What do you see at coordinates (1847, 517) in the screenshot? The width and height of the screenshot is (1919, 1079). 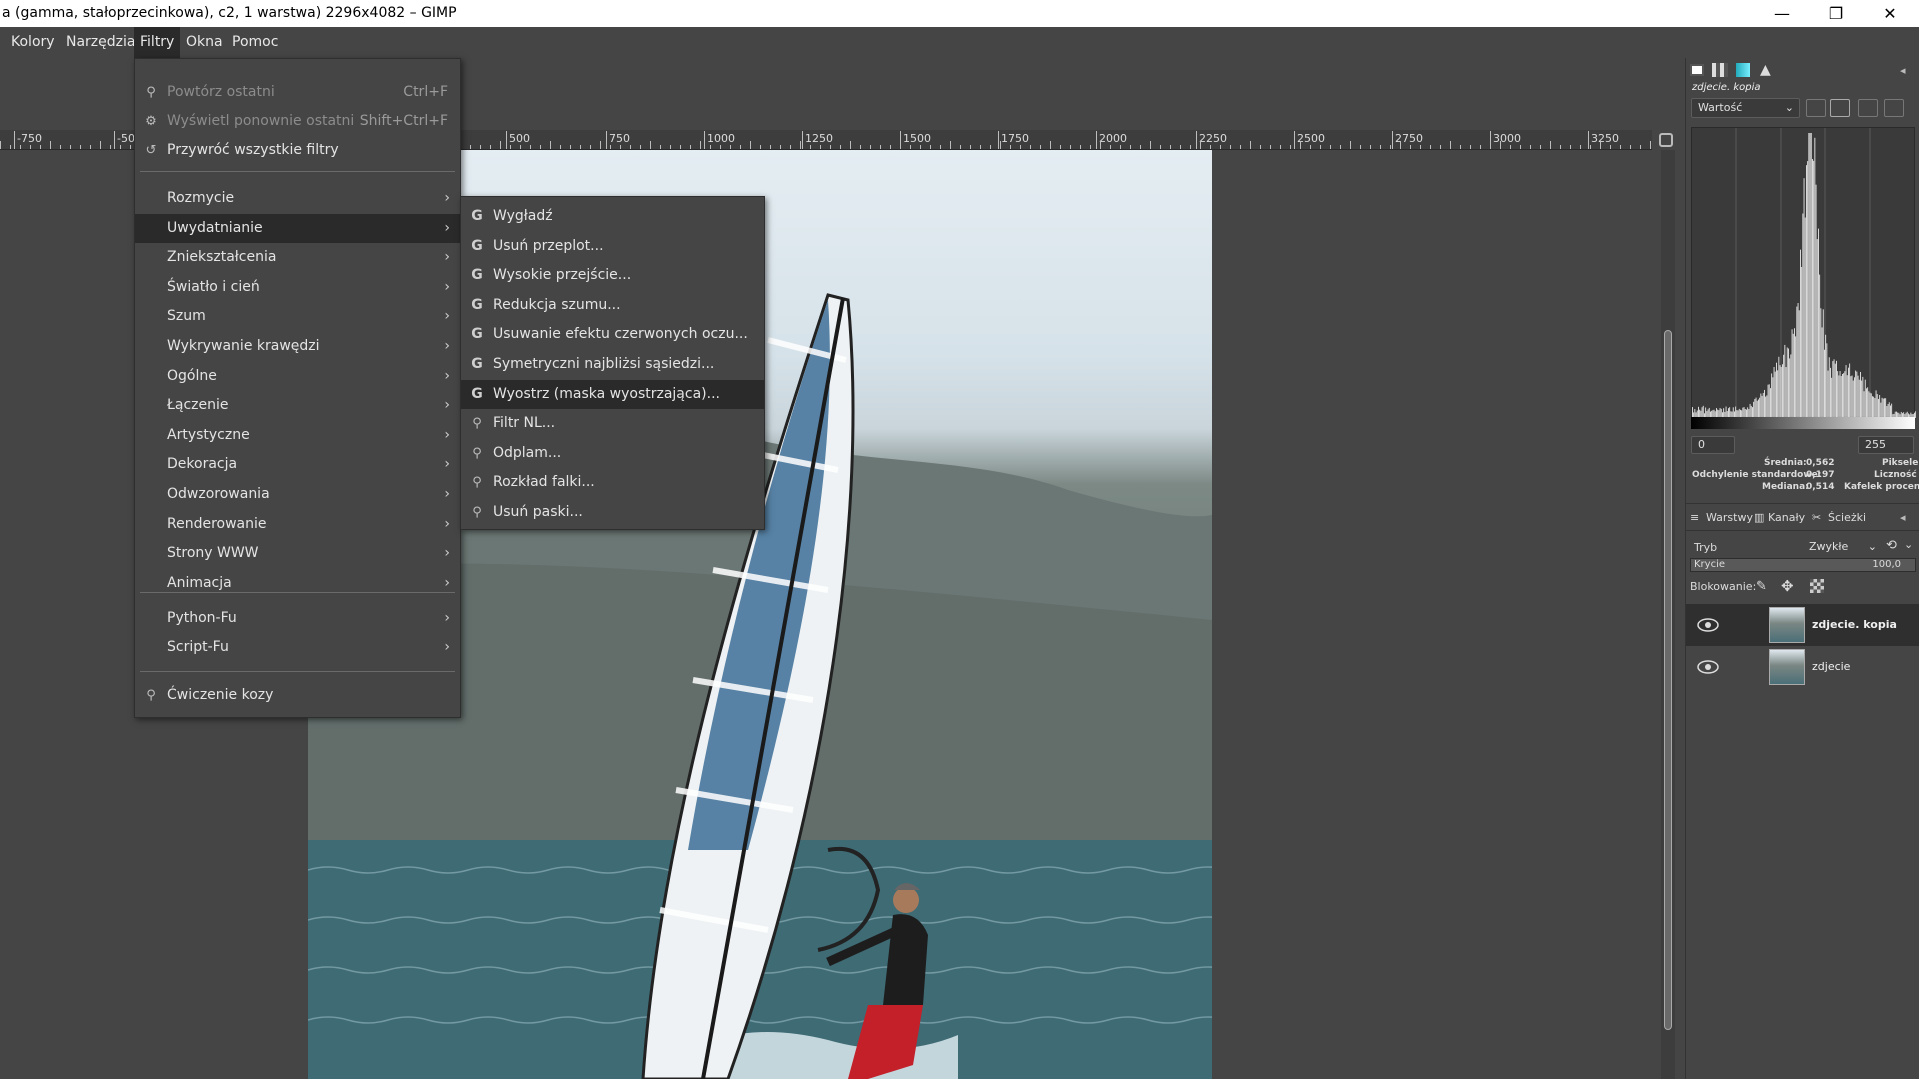 I see `tab-paths: Ścieżki` at bounding box center [1847, 517].